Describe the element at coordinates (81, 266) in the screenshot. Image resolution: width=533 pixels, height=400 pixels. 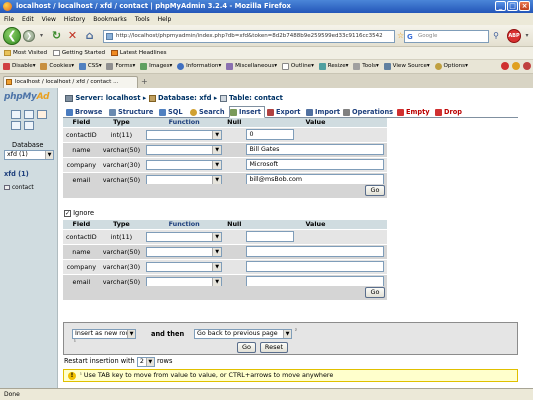
I see `field-name: company` at that location.